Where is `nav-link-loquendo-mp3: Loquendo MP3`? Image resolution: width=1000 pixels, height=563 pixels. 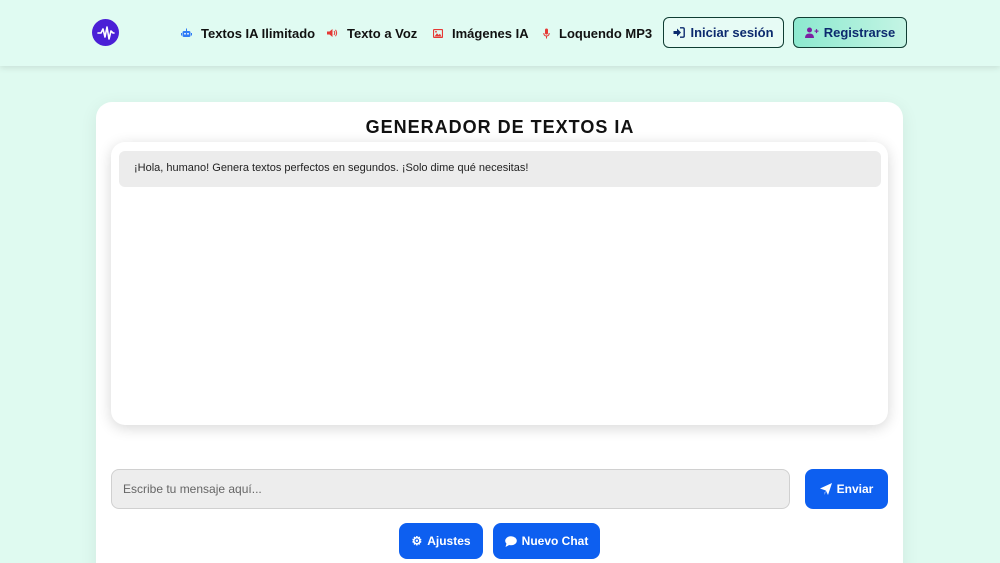
nav-link-loquendo-mp3: Loquendo MP3 is located at coordinates (597, 33).